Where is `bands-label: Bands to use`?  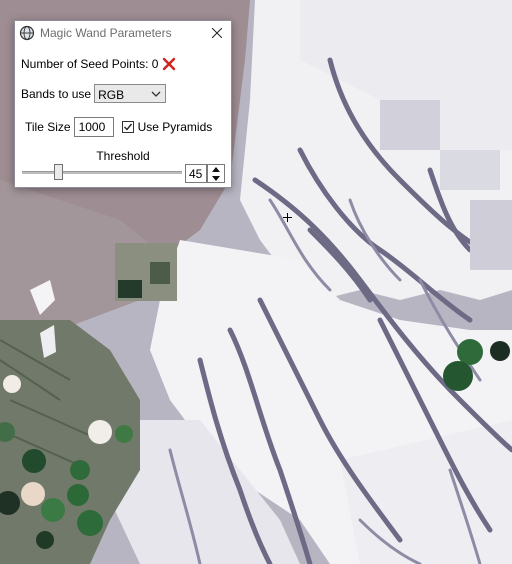
bands-label: Bands to use is located at coordinates (56, 93).